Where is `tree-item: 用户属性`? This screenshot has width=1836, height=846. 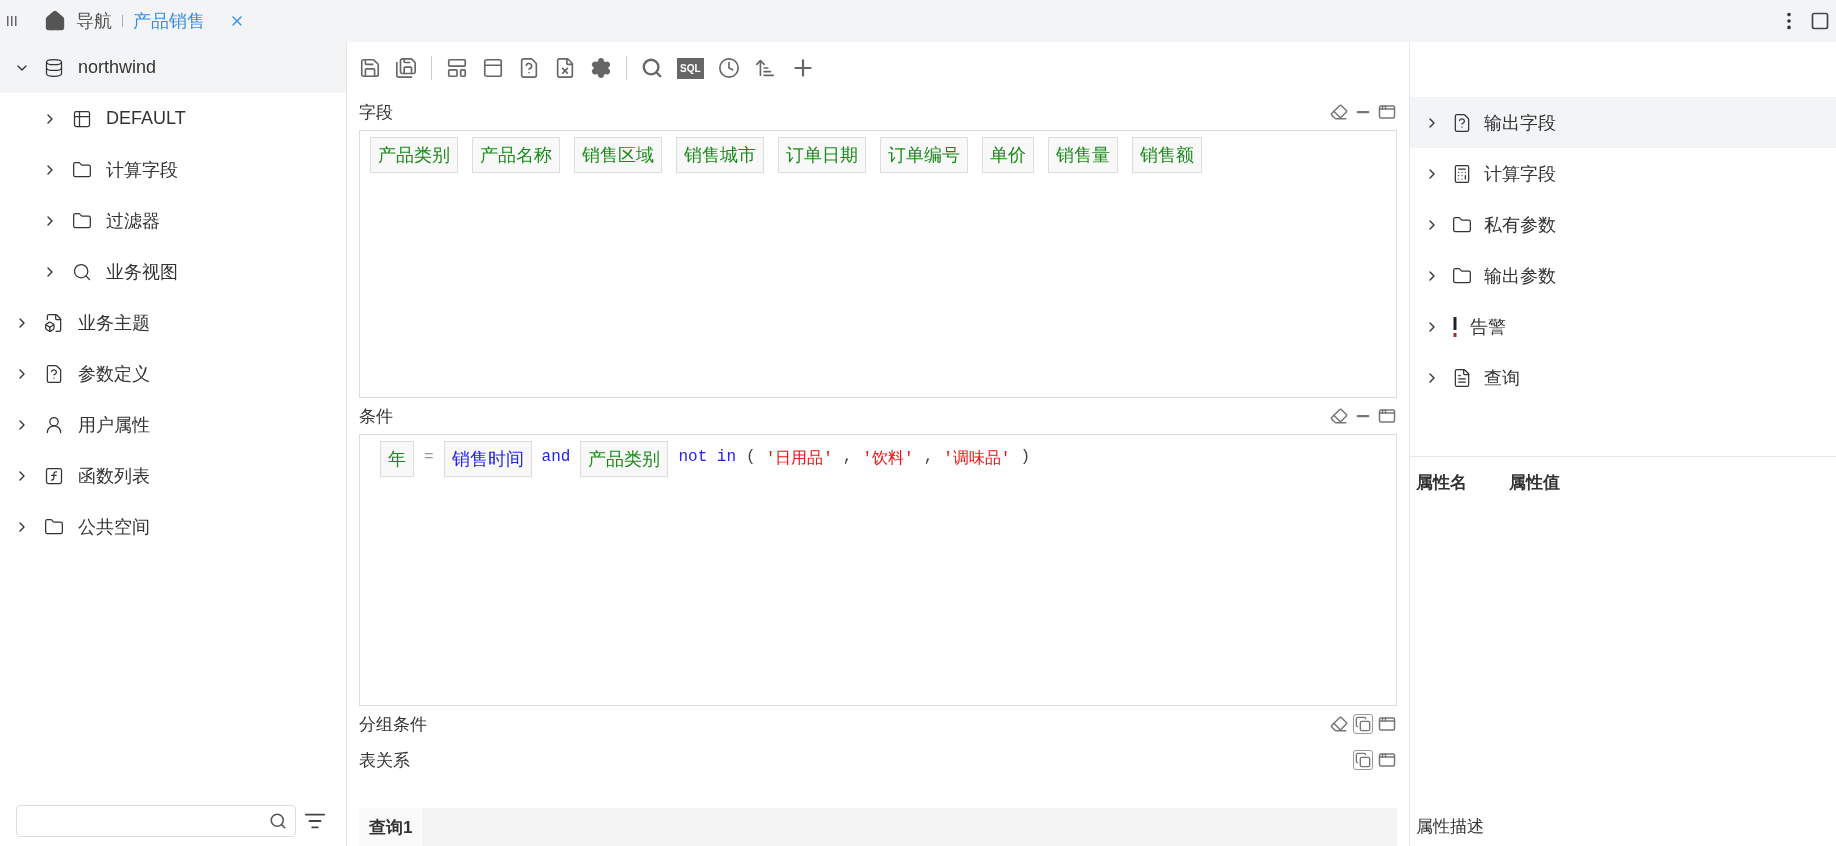 tree-item: 用户属性 is located at coordinates (173, 424).